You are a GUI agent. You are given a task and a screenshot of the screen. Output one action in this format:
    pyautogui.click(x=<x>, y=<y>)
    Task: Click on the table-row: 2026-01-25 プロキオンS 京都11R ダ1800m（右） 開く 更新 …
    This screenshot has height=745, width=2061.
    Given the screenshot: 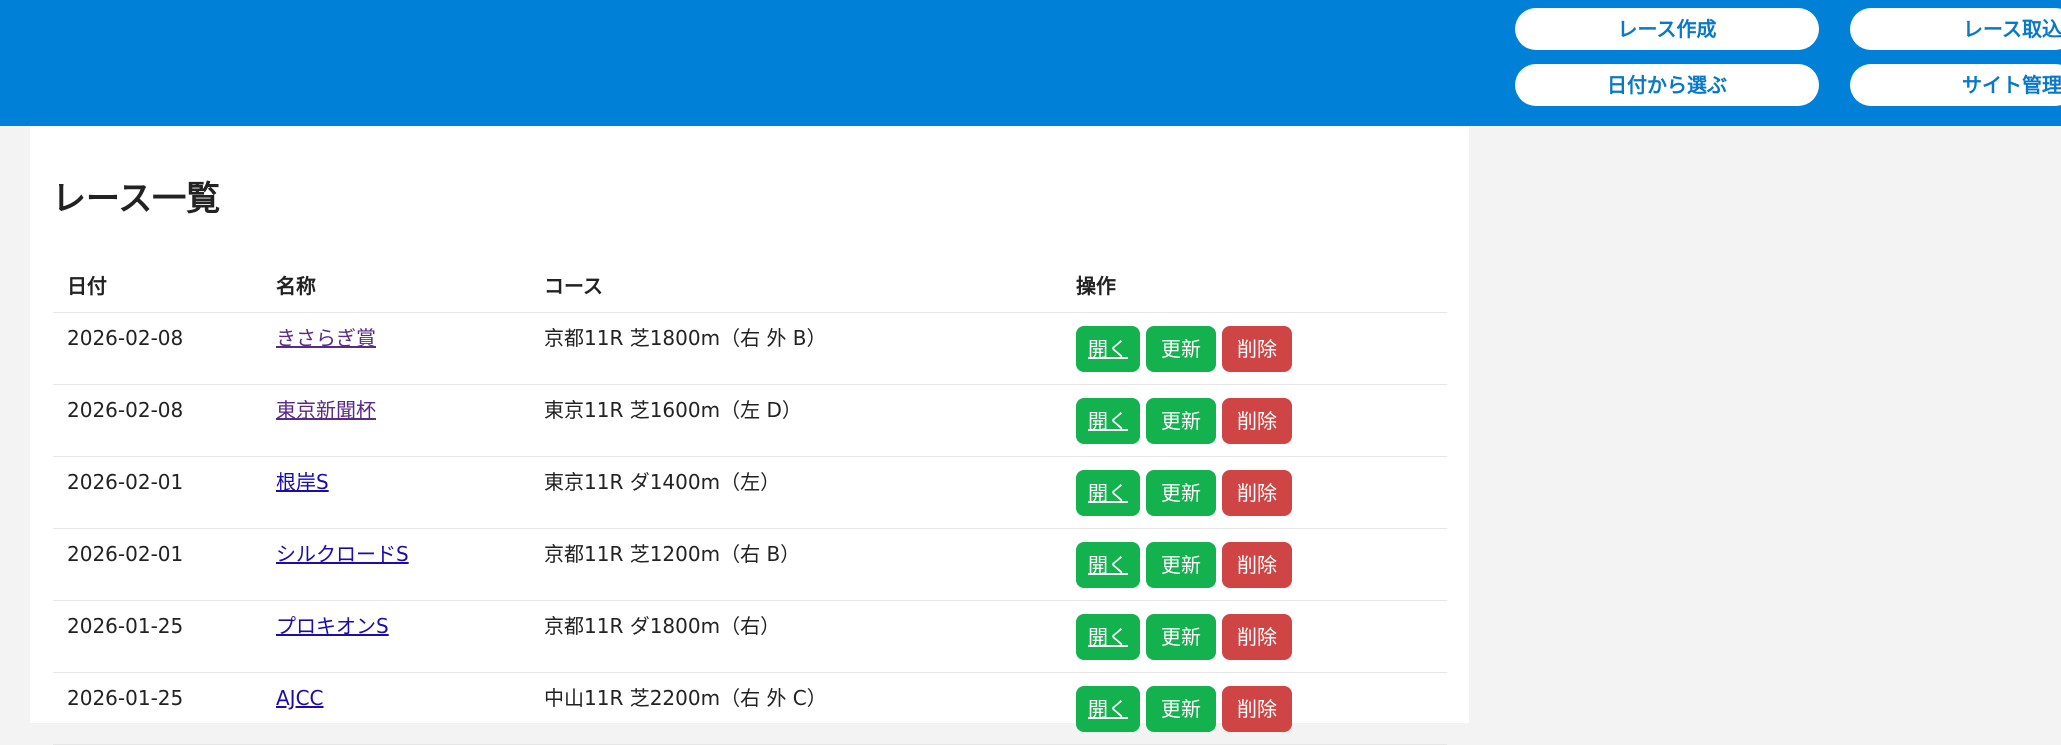 What is the action you would take?
    pyautogui.click(x=750, y=637)
    